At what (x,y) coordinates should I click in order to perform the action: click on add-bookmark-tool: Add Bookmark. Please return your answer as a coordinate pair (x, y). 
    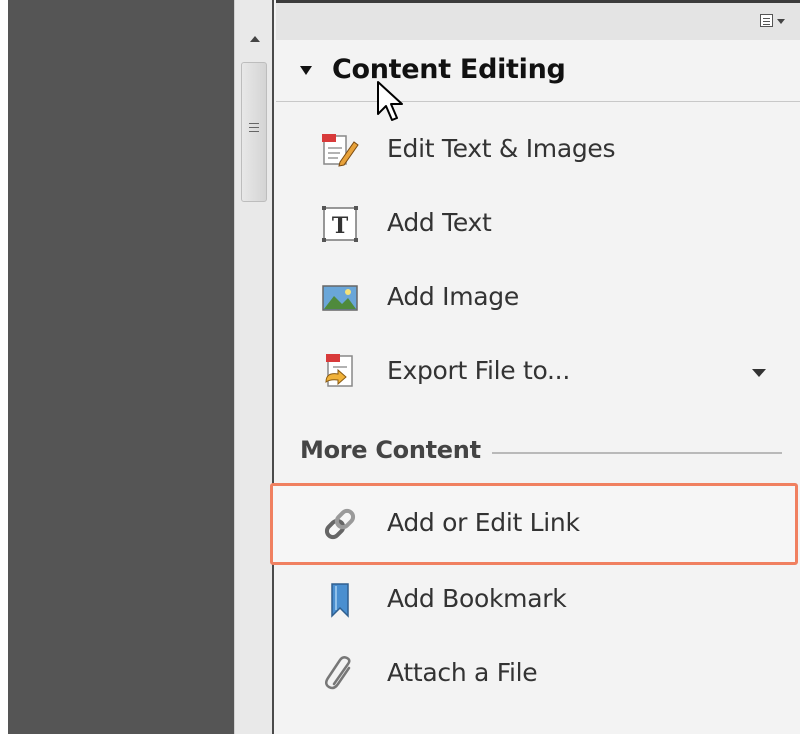
    Looking at the image, I should click on (538, 601).